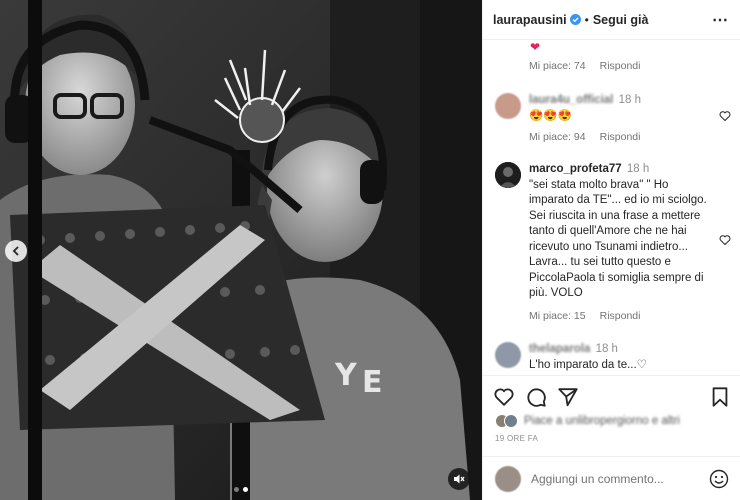  I want to click on comment-meta: Mi piace: 15 Rispondi, so click(584, 316).